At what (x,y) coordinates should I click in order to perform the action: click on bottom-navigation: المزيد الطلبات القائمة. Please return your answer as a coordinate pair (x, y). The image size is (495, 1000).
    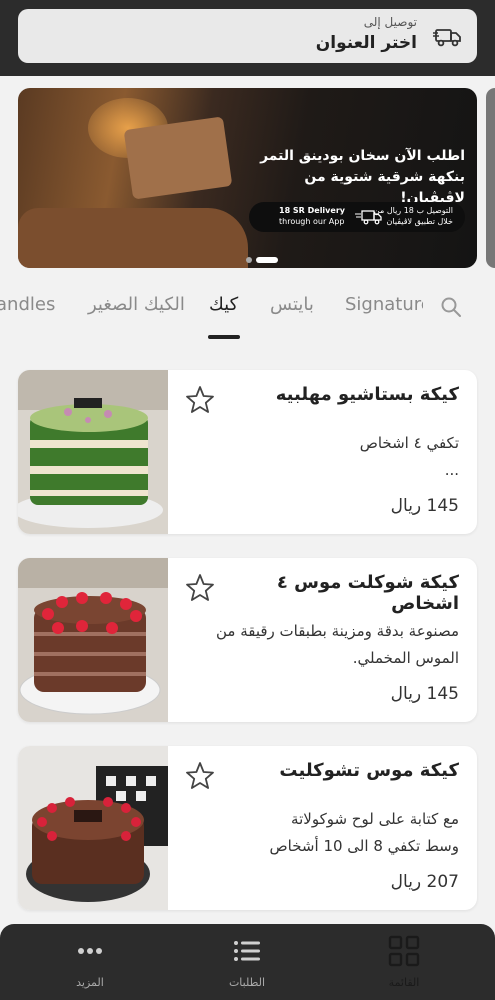
    Looking at the image, I should click on (247, 962).